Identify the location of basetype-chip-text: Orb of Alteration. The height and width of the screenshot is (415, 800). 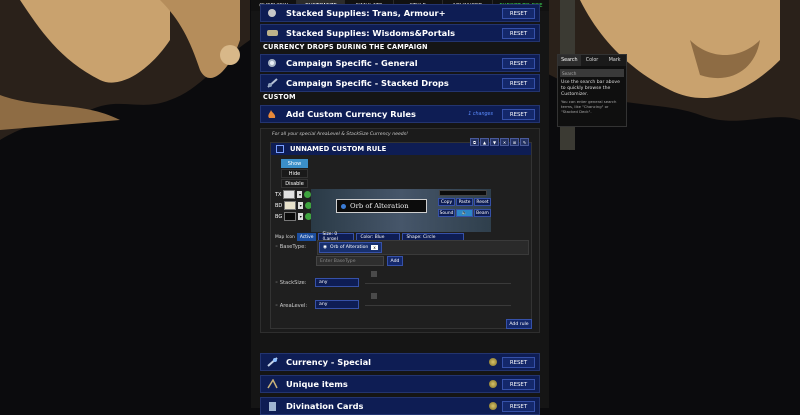
(349, 247).